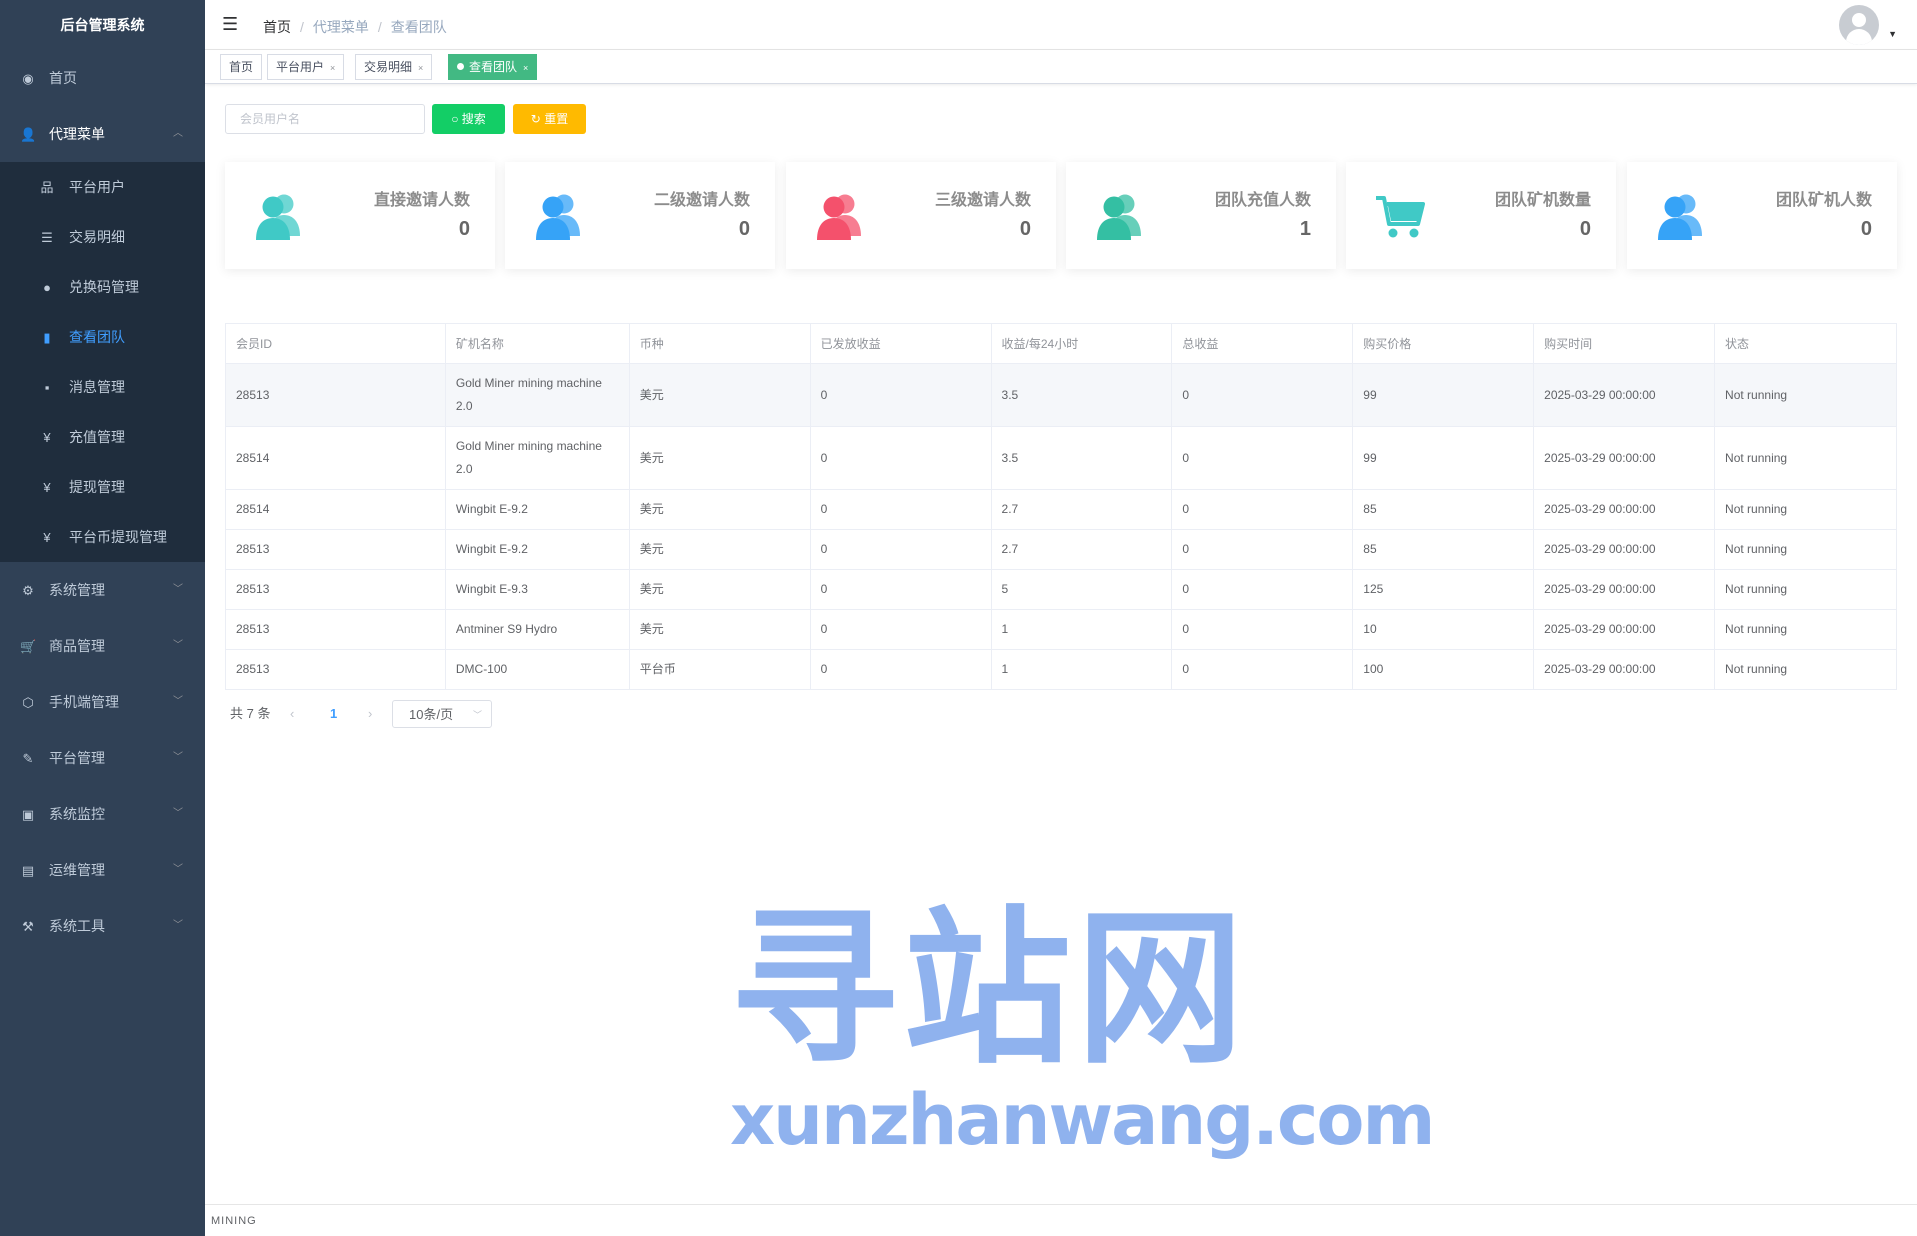  I want to click on sidebar-item-messages: ▪ 消息管理, so click(102, 387).